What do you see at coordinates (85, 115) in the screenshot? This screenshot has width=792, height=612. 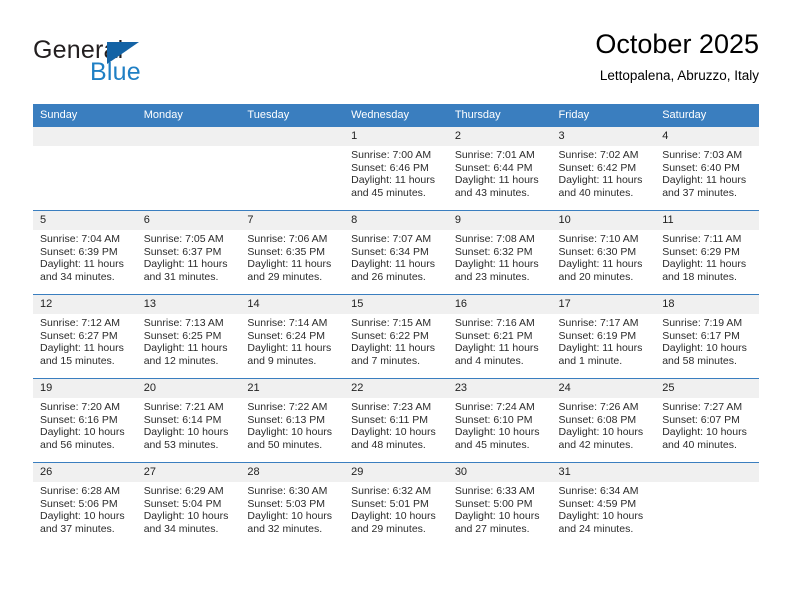 I see `weekday-header-sunday: Sunday` at bounding box center [85, 115].